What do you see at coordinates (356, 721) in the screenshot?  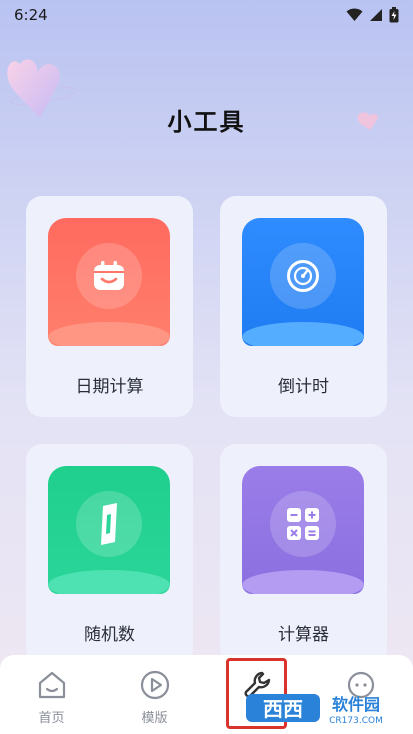 I see `svg-text: CR173.COM` at bounding box center [356, 721].